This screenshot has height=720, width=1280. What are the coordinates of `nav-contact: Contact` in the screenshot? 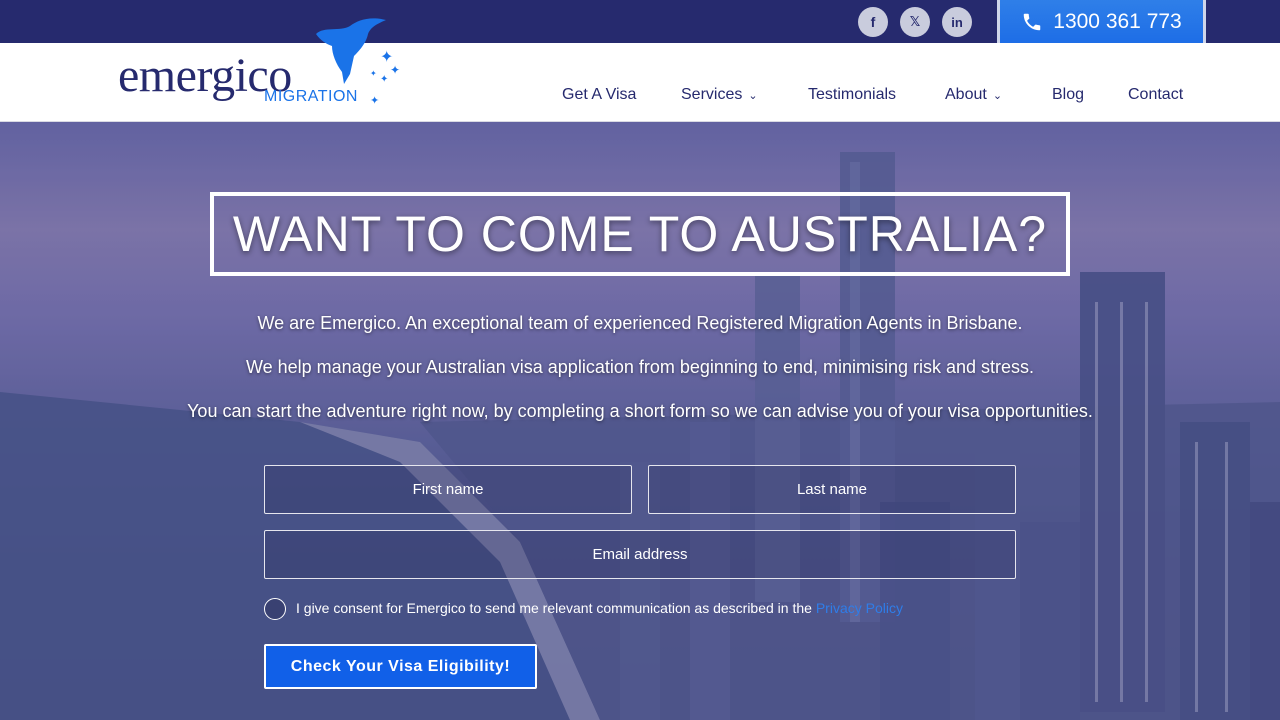 It's located at (1155, 95).